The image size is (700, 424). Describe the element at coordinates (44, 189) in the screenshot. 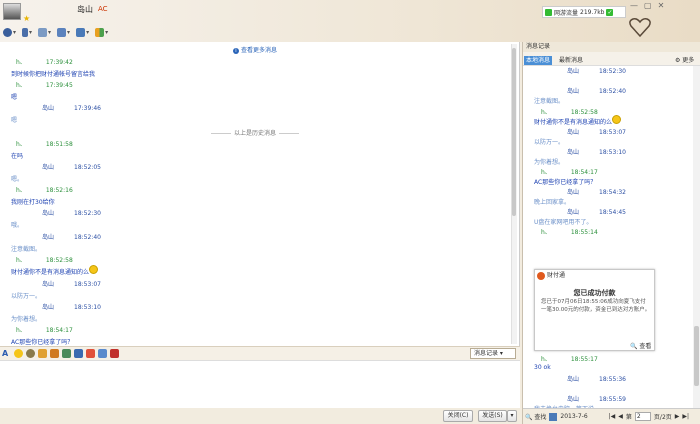

I see `message-header: h、 18:52:16` at that location.